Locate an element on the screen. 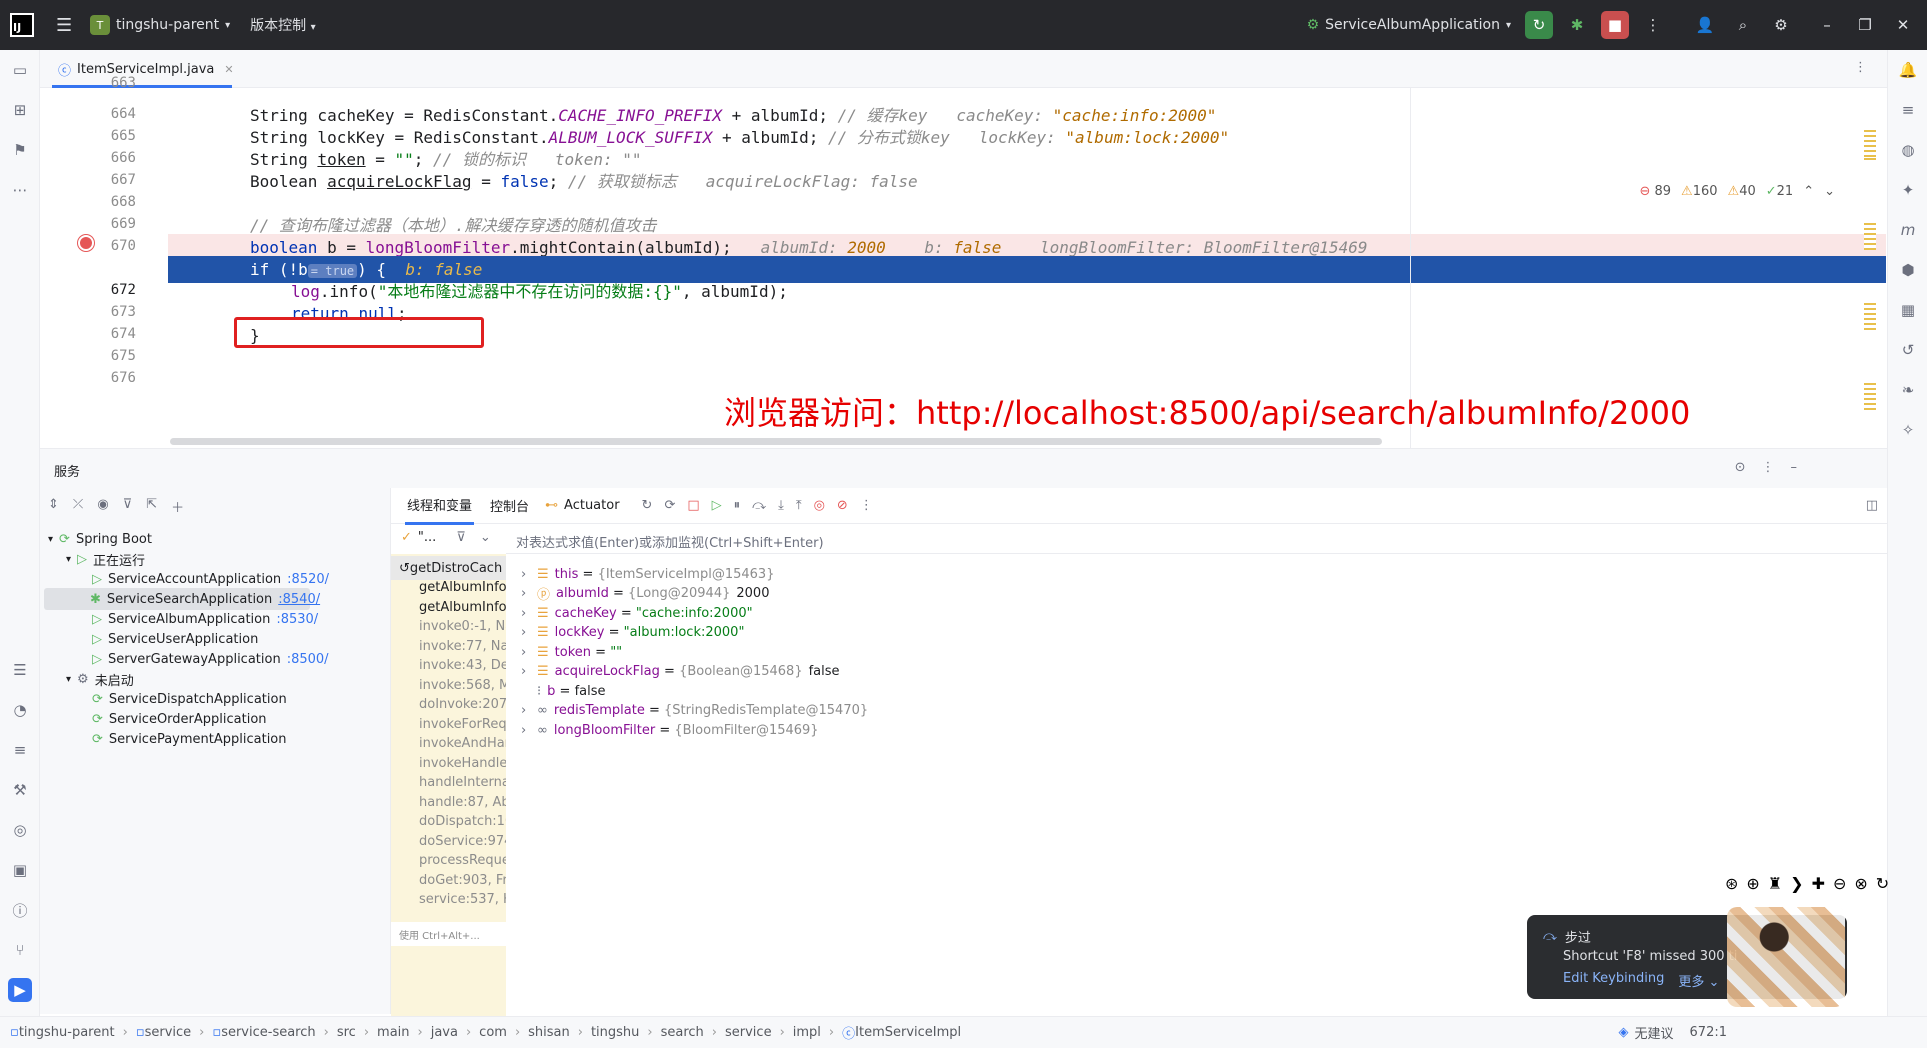  search-icon: ⌕ is located at coordinates (1743, 25).